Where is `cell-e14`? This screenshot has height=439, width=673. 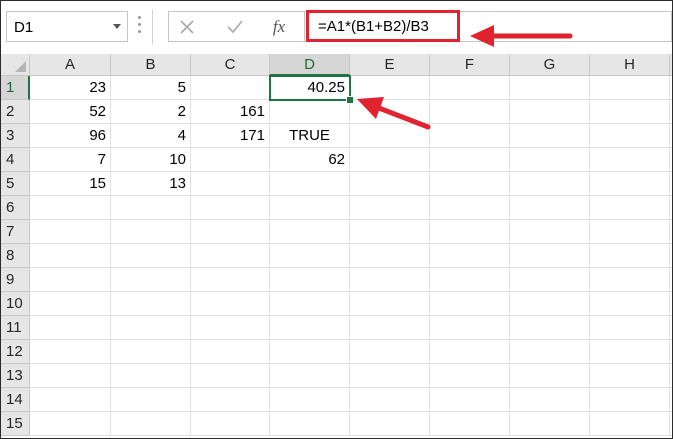
cell-e14 is located at coordinates (390, 400).